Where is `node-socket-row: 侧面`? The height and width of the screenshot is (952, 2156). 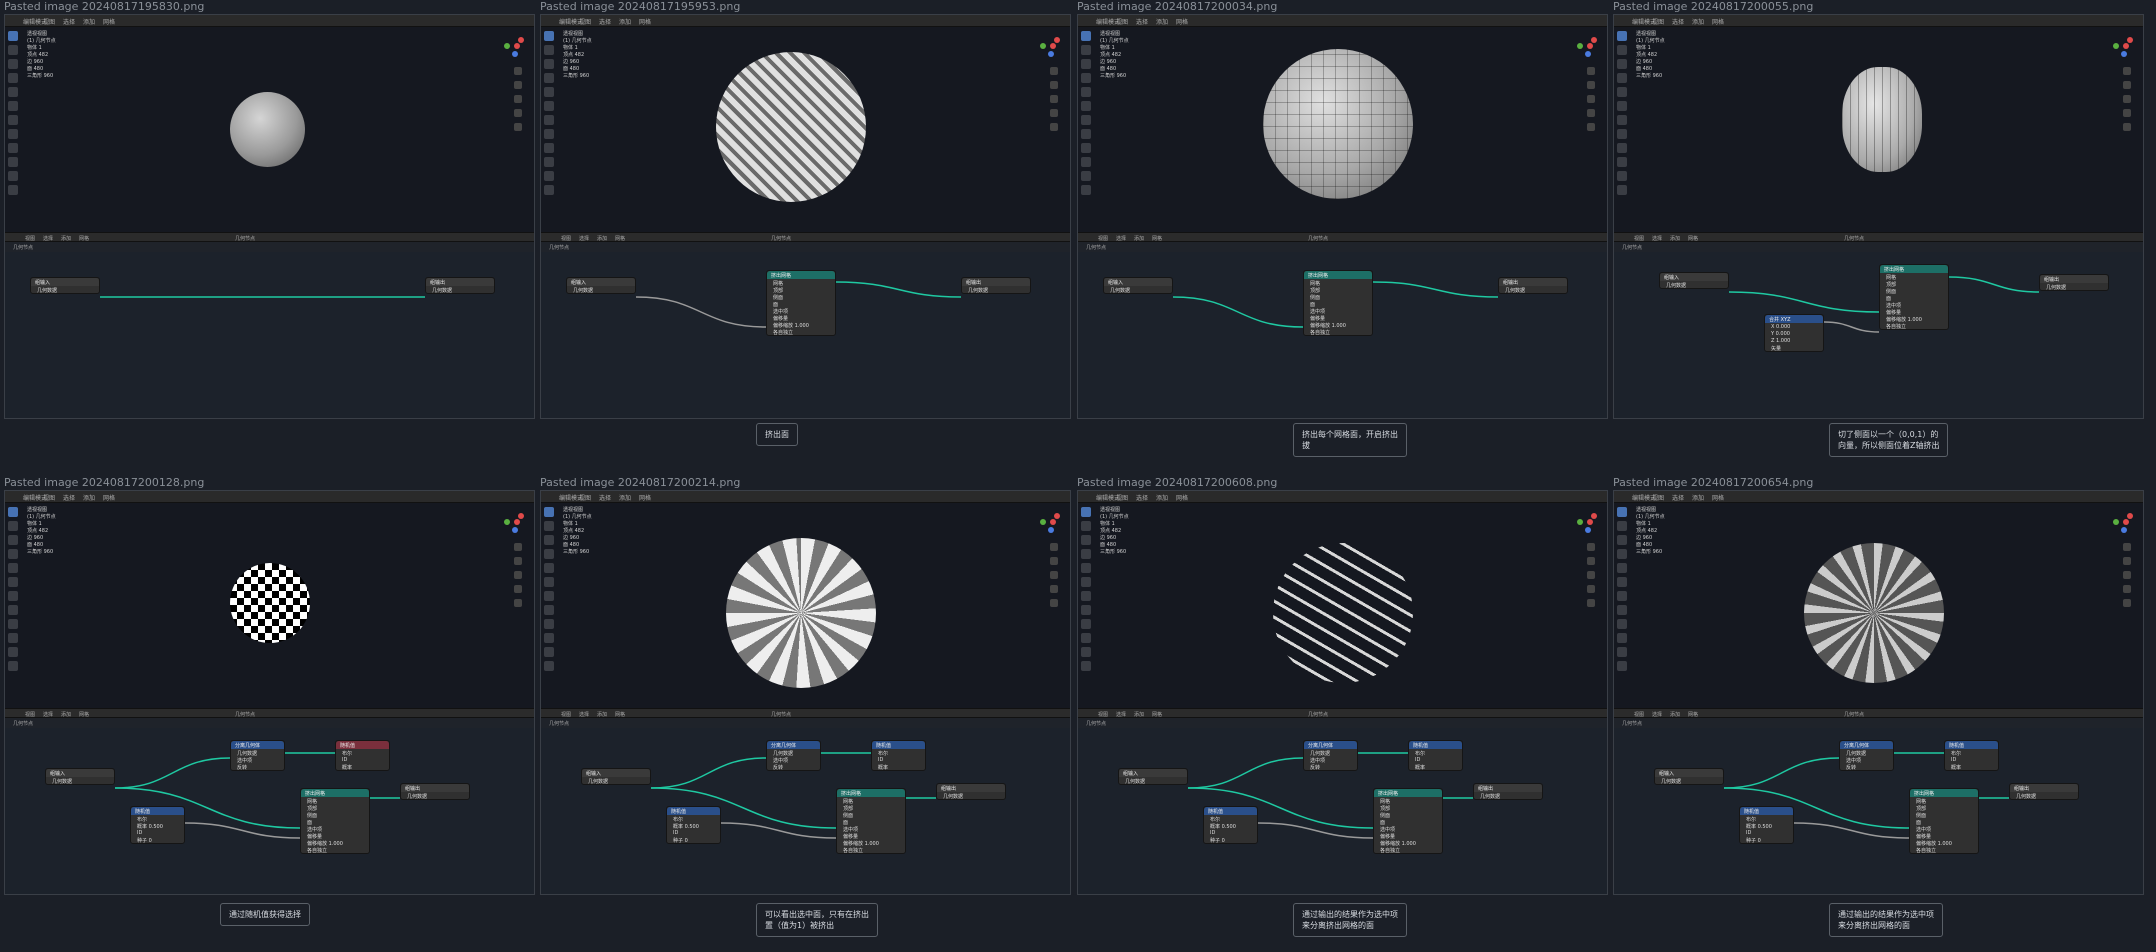
node-socket-row: 侧面 is located at coordinates (1944, 815).